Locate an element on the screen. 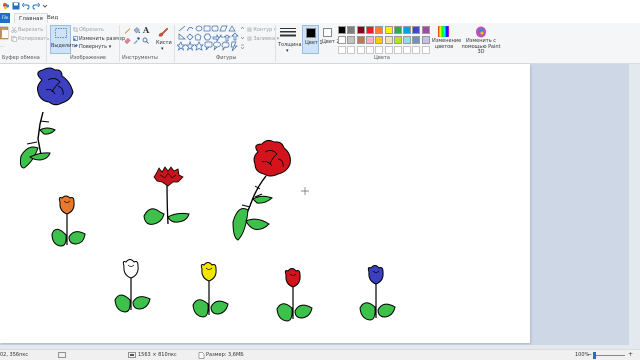  redo-icon is located at coordinates (36, 6).